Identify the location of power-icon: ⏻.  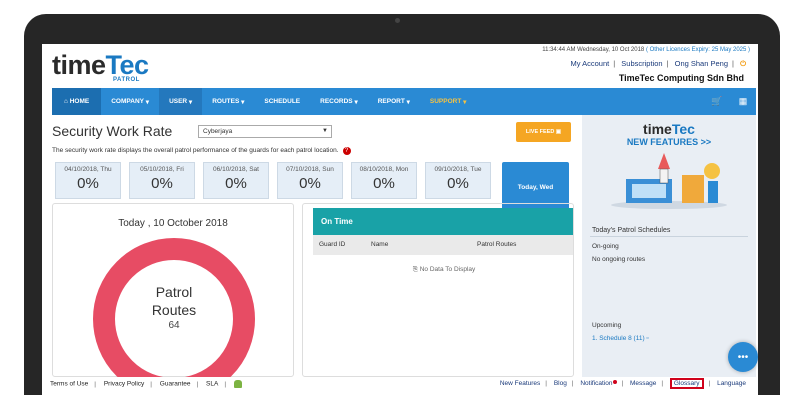
(743, 63).